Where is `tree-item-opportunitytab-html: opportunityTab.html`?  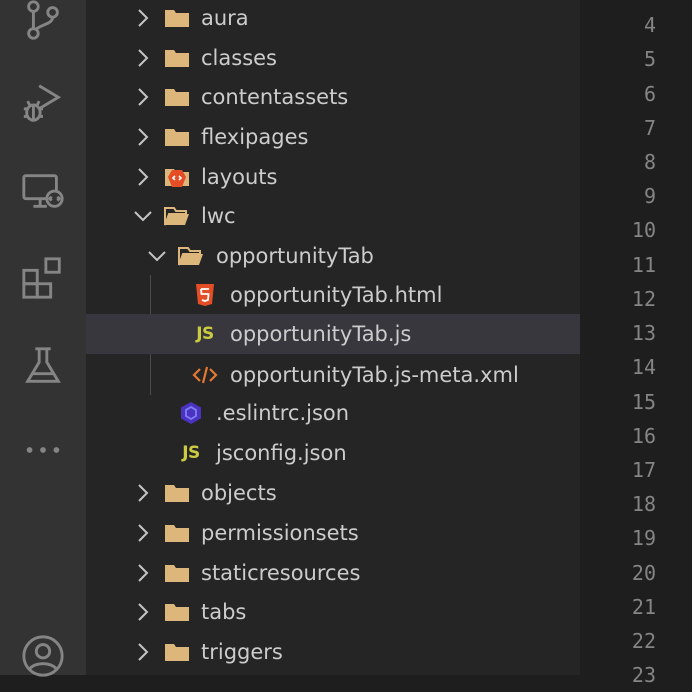 tree-item-opportunitytab-html: opportunityTab.html is located at coordinates (333, 295).